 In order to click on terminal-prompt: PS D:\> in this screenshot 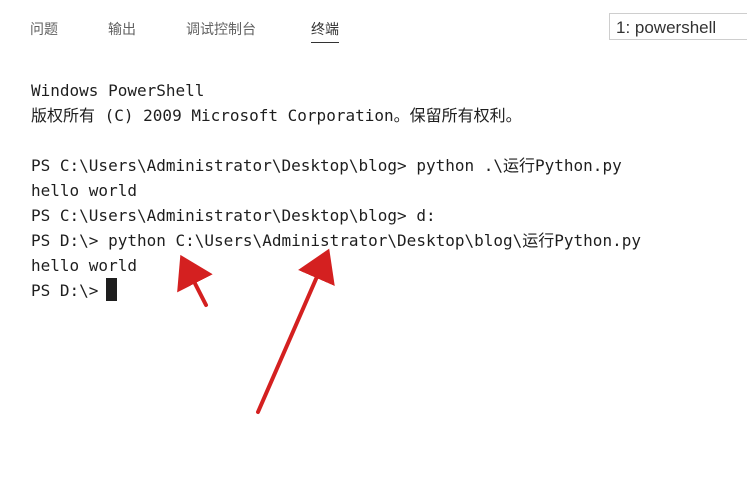, I will do `click(65, 290)`.